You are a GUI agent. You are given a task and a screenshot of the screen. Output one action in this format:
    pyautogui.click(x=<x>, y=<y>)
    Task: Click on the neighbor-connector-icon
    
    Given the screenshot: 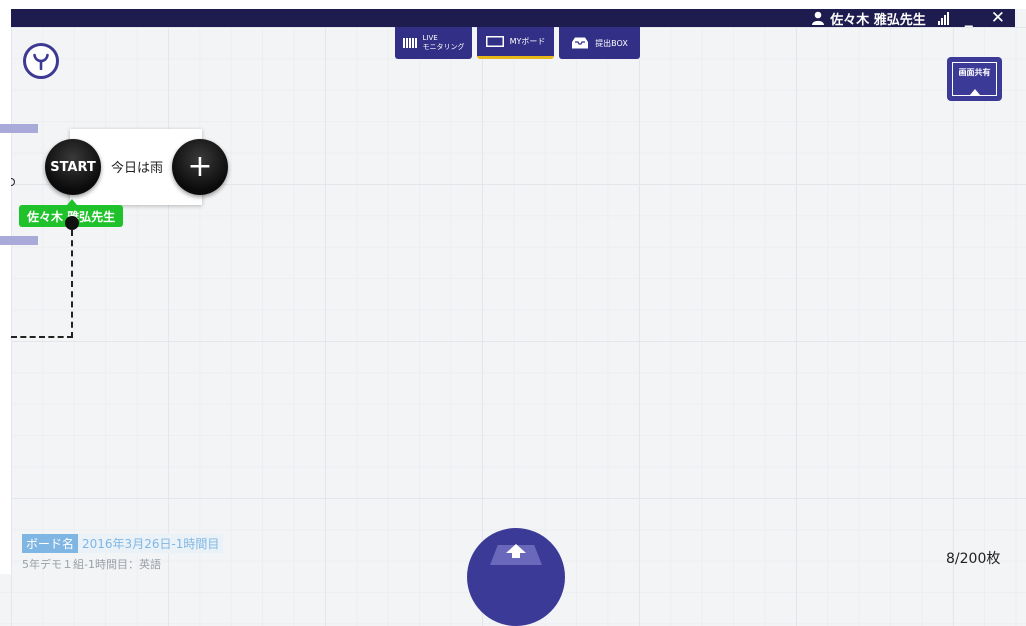 What is the action you would take?
    pyautogui.click(x=13, y=182)
    